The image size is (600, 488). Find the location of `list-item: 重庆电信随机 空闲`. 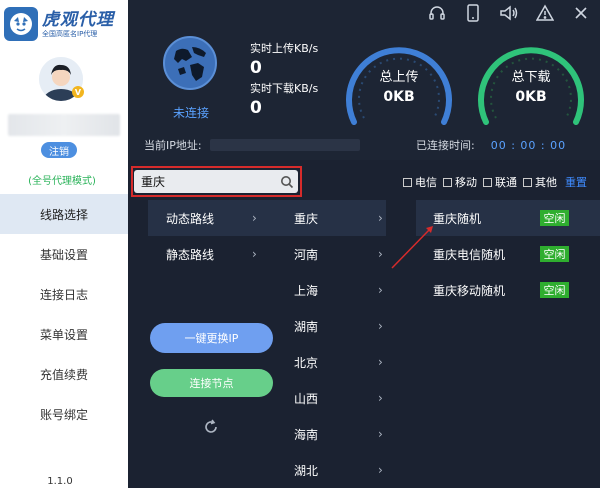

list-item: 重庆电信随机 空闲 is located at coordinates (508, 254).